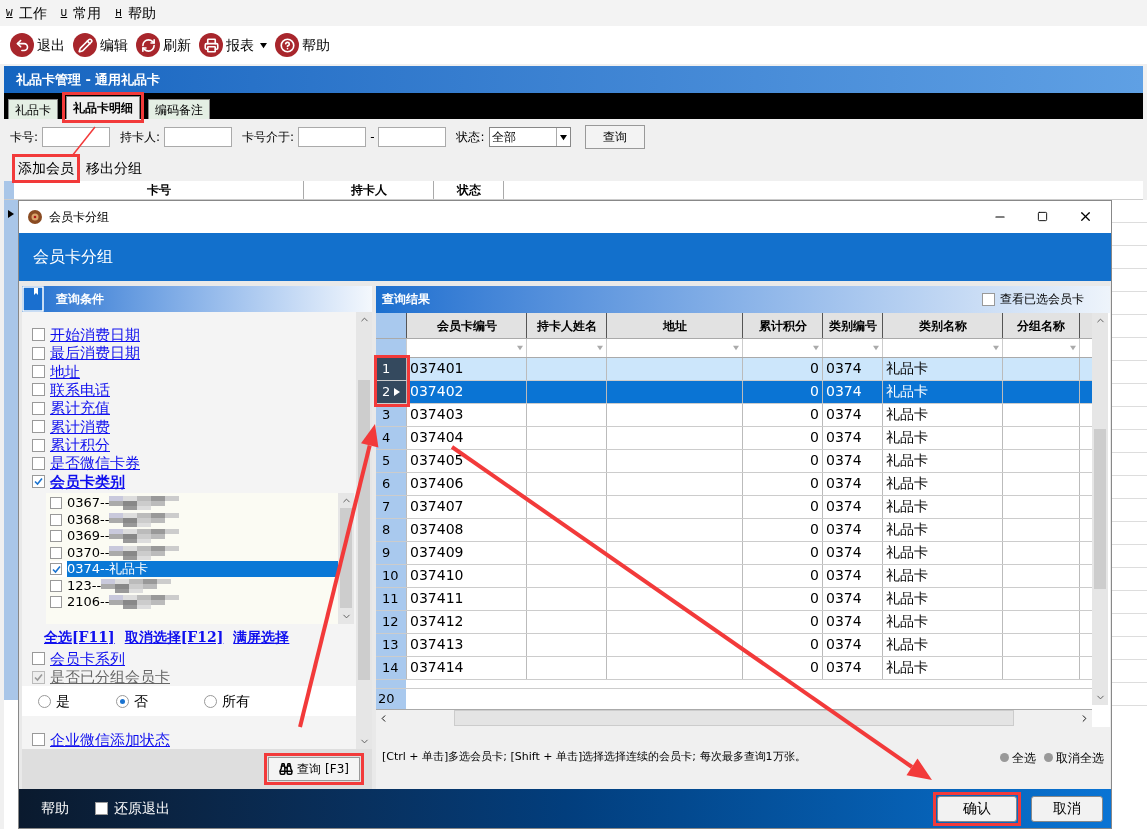 The image size is (1147, 829). Describe the element at coordinates (194, 552) in the screenshot. I see `category-option: 0370--` at that location.